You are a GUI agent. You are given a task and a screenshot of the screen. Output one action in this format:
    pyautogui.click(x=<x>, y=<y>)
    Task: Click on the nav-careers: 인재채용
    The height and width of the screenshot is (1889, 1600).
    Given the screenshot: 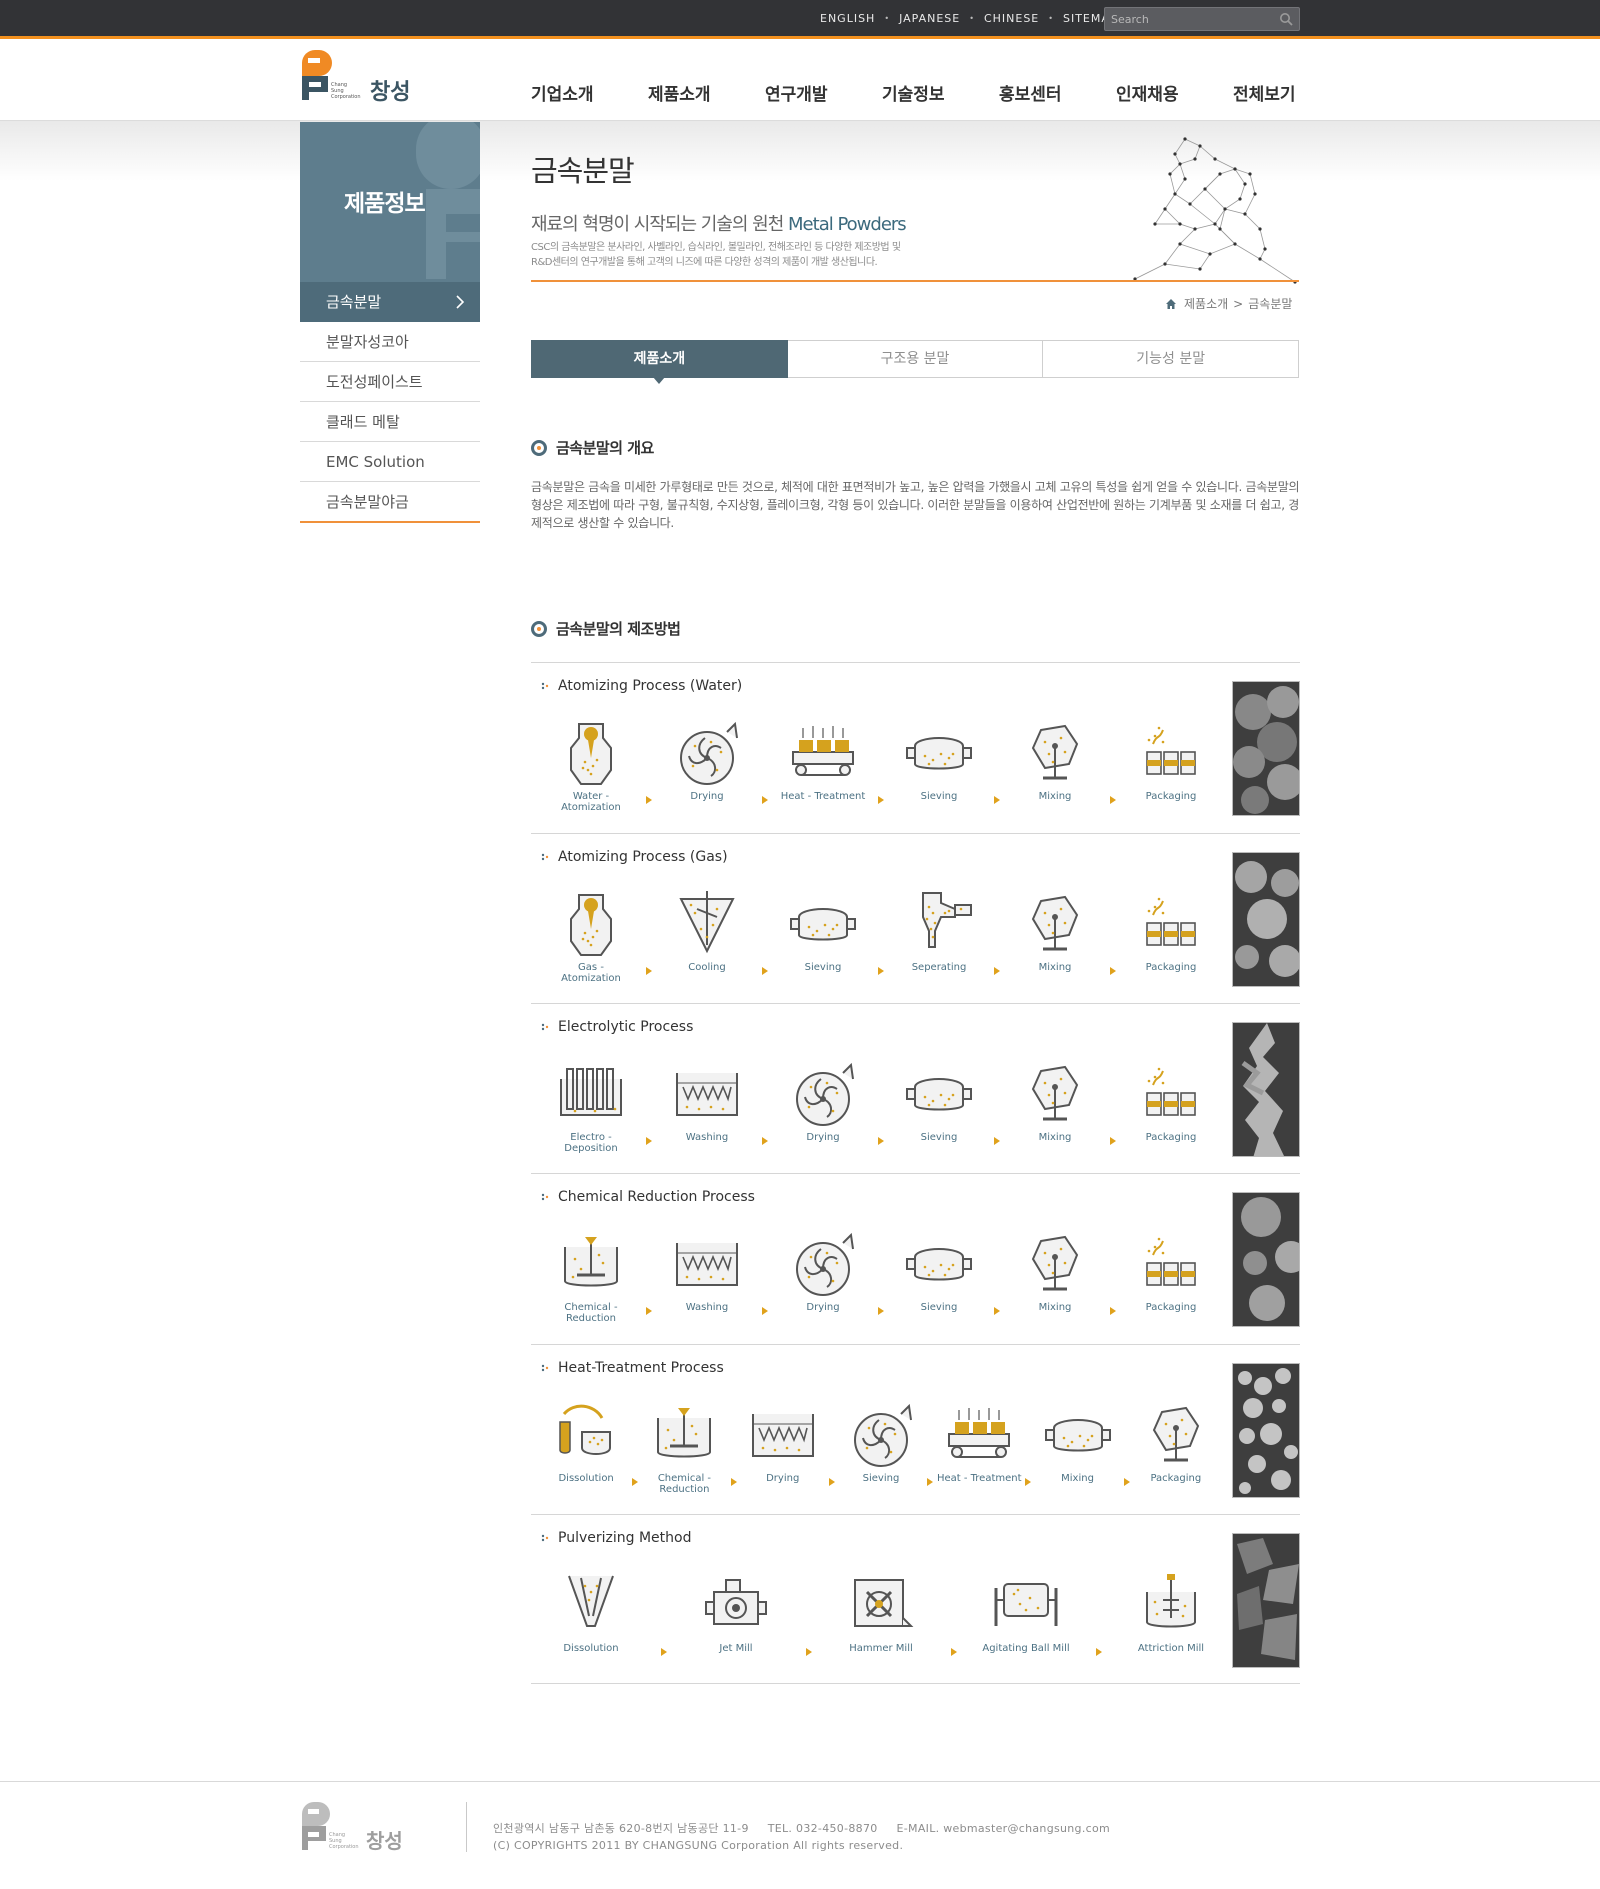 What is the action you would take?
    pyautogui.click(x=1174, y=92)
    